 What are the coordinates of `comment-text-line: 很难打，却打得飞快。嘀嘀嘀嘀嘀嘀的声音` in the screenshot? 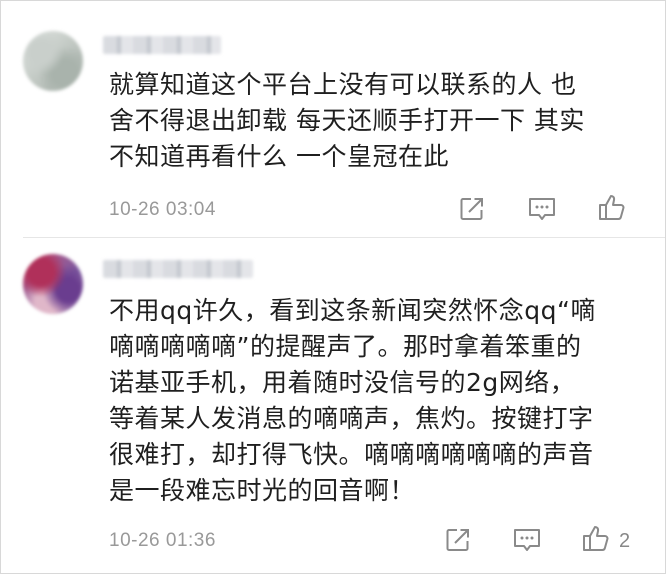 It's located at (351, 454).